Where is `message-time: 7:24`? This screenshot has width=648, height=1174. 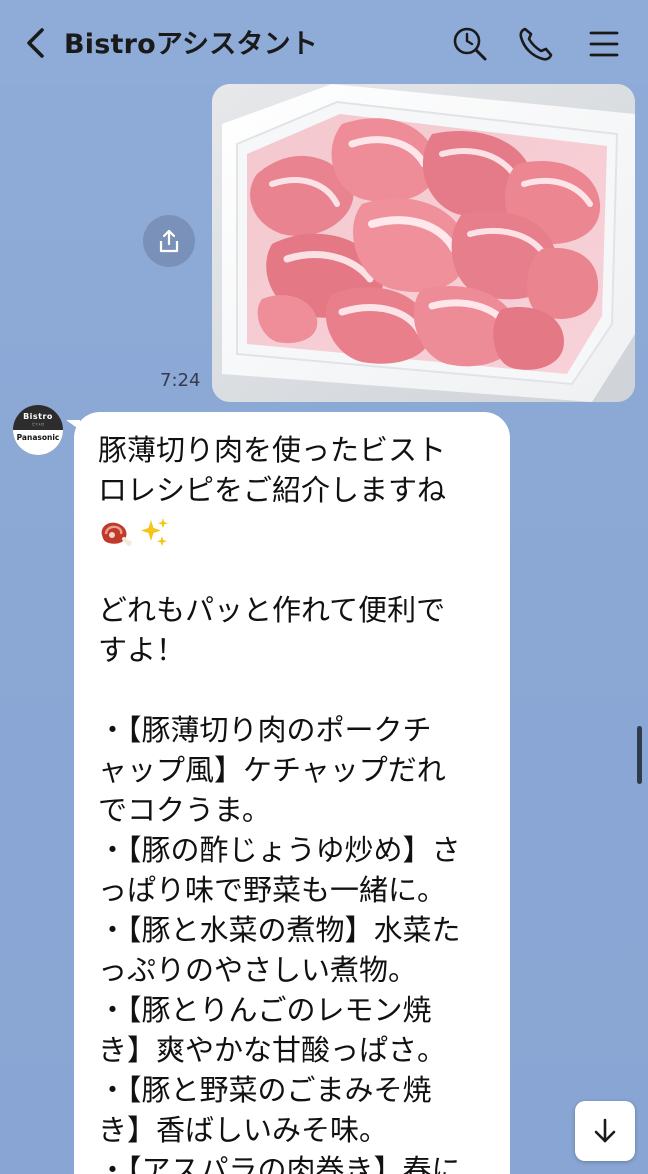 message-time: 7:24 is located at coordinates (180, 380).